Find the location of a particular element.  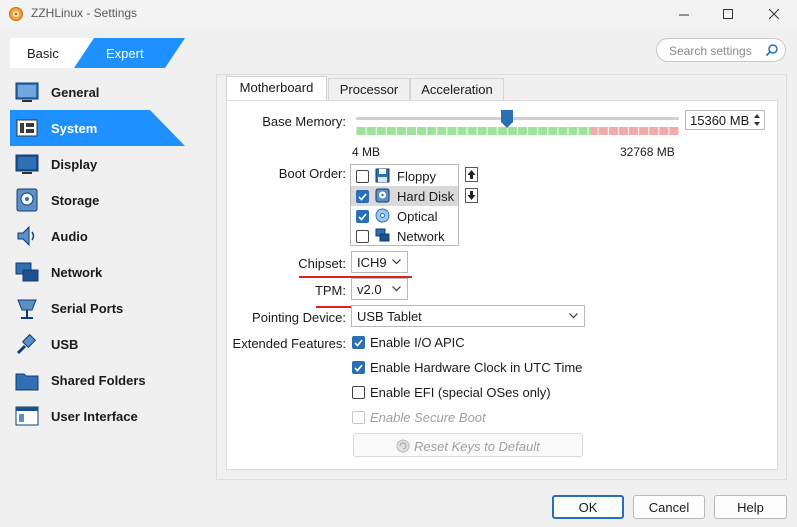

pointing-device-select: USB Tablet is located at coordinates (468, 316).